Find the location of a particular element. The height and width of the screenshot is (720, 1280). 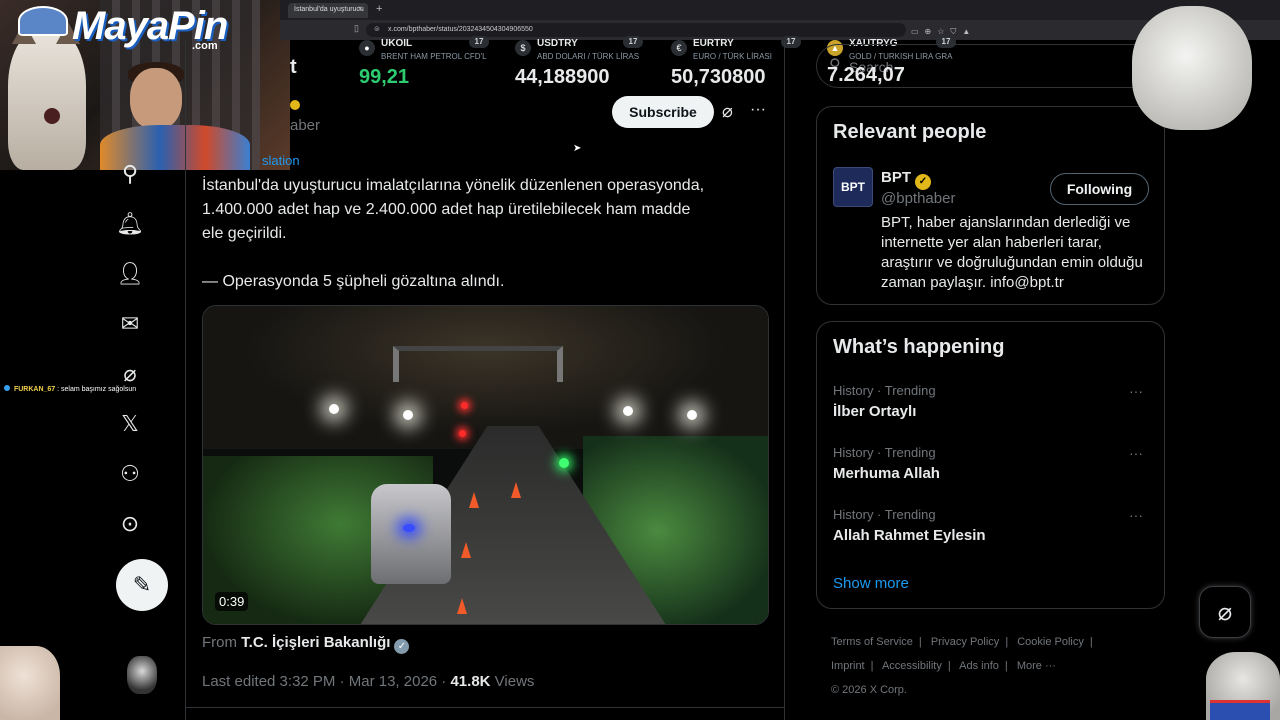

grok-floating-button: ⌀ is located at coordinates (1225, 612).